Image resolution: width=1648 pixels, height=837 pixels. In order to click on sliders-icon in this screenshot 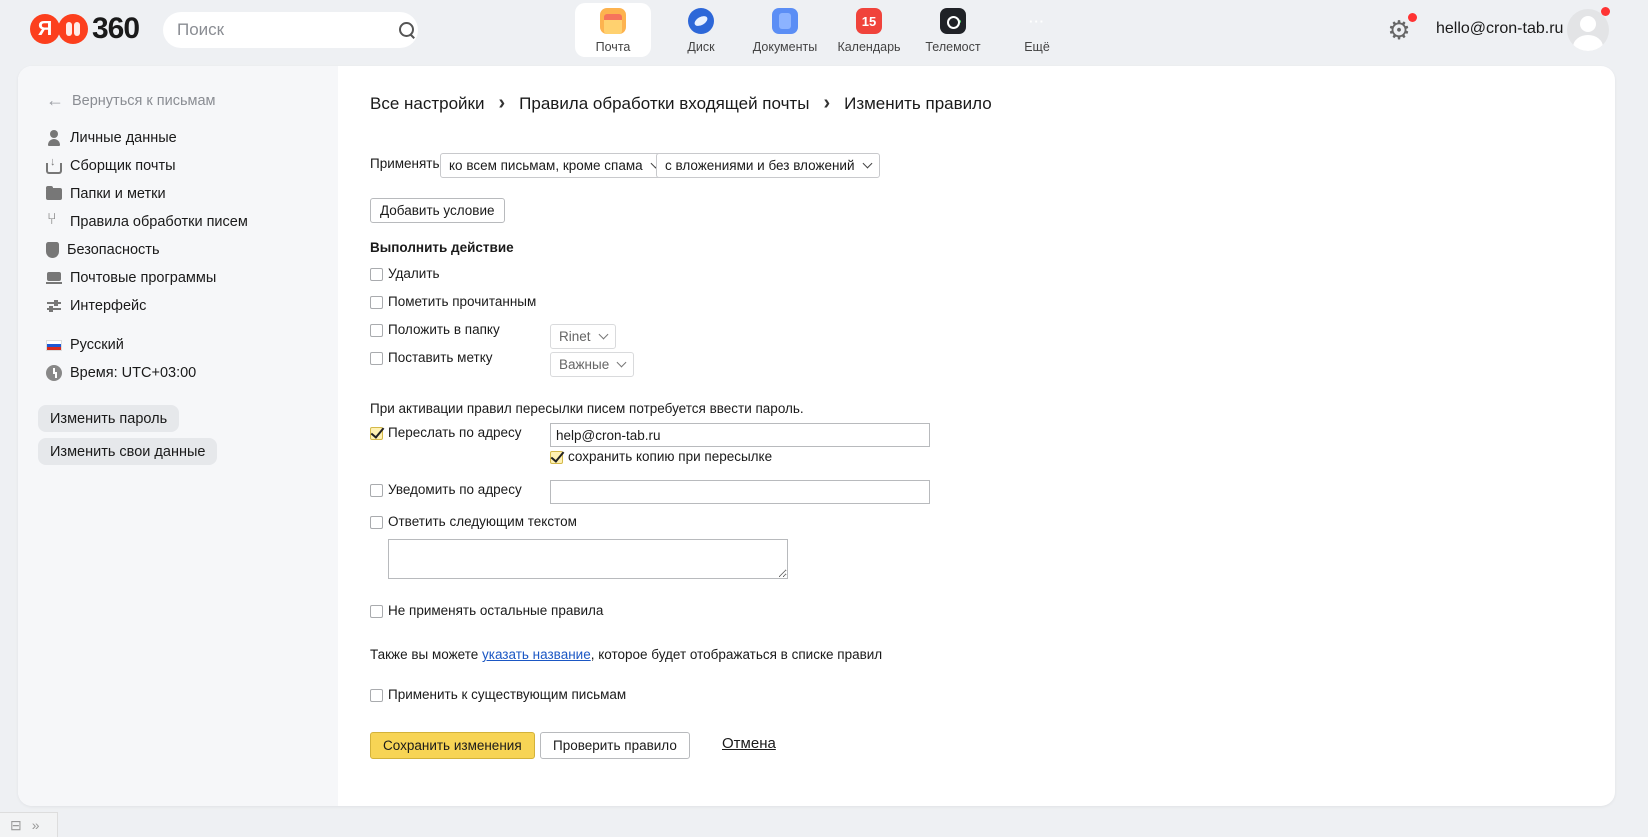, I will do `click(54, 306)`.